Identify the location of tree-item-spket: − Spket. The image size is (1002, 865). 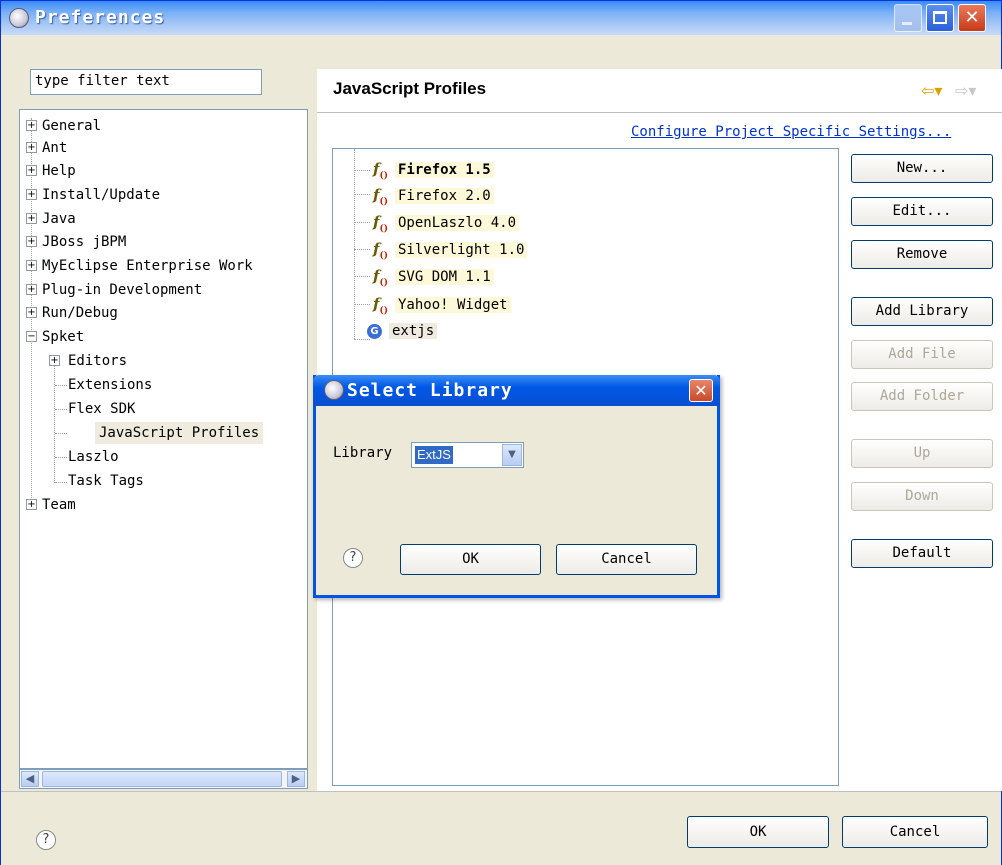
(54, 337).